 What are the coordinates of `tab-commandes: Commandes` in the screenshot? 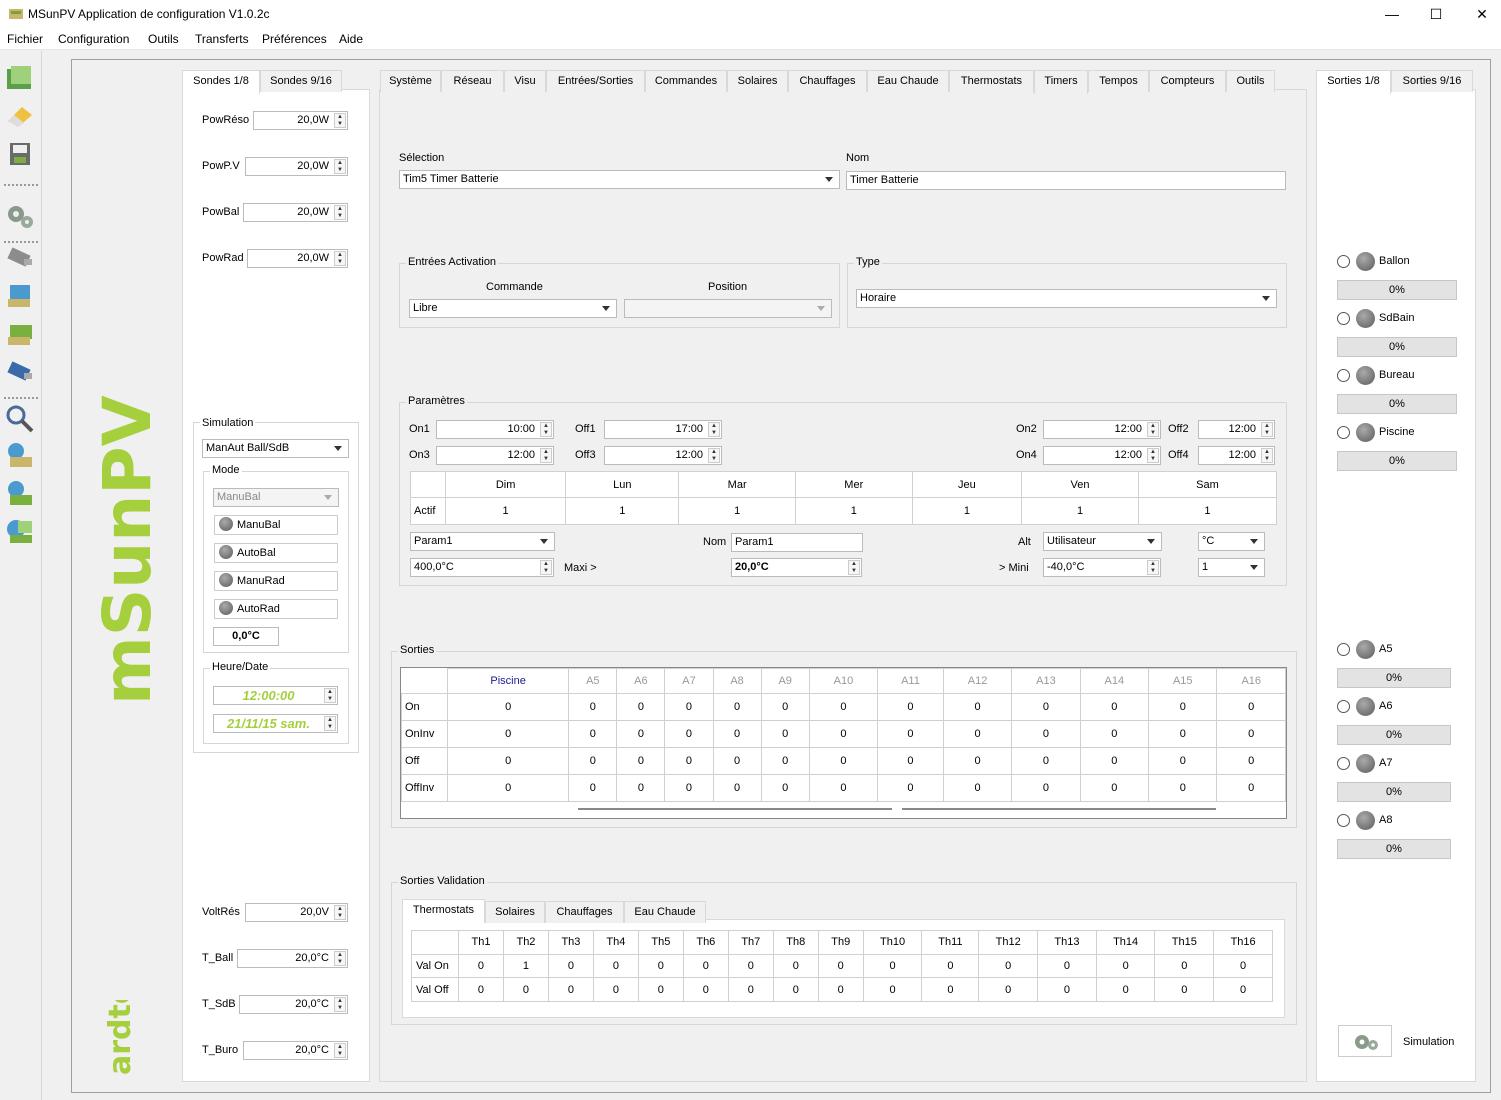 It's located at (686, 81).